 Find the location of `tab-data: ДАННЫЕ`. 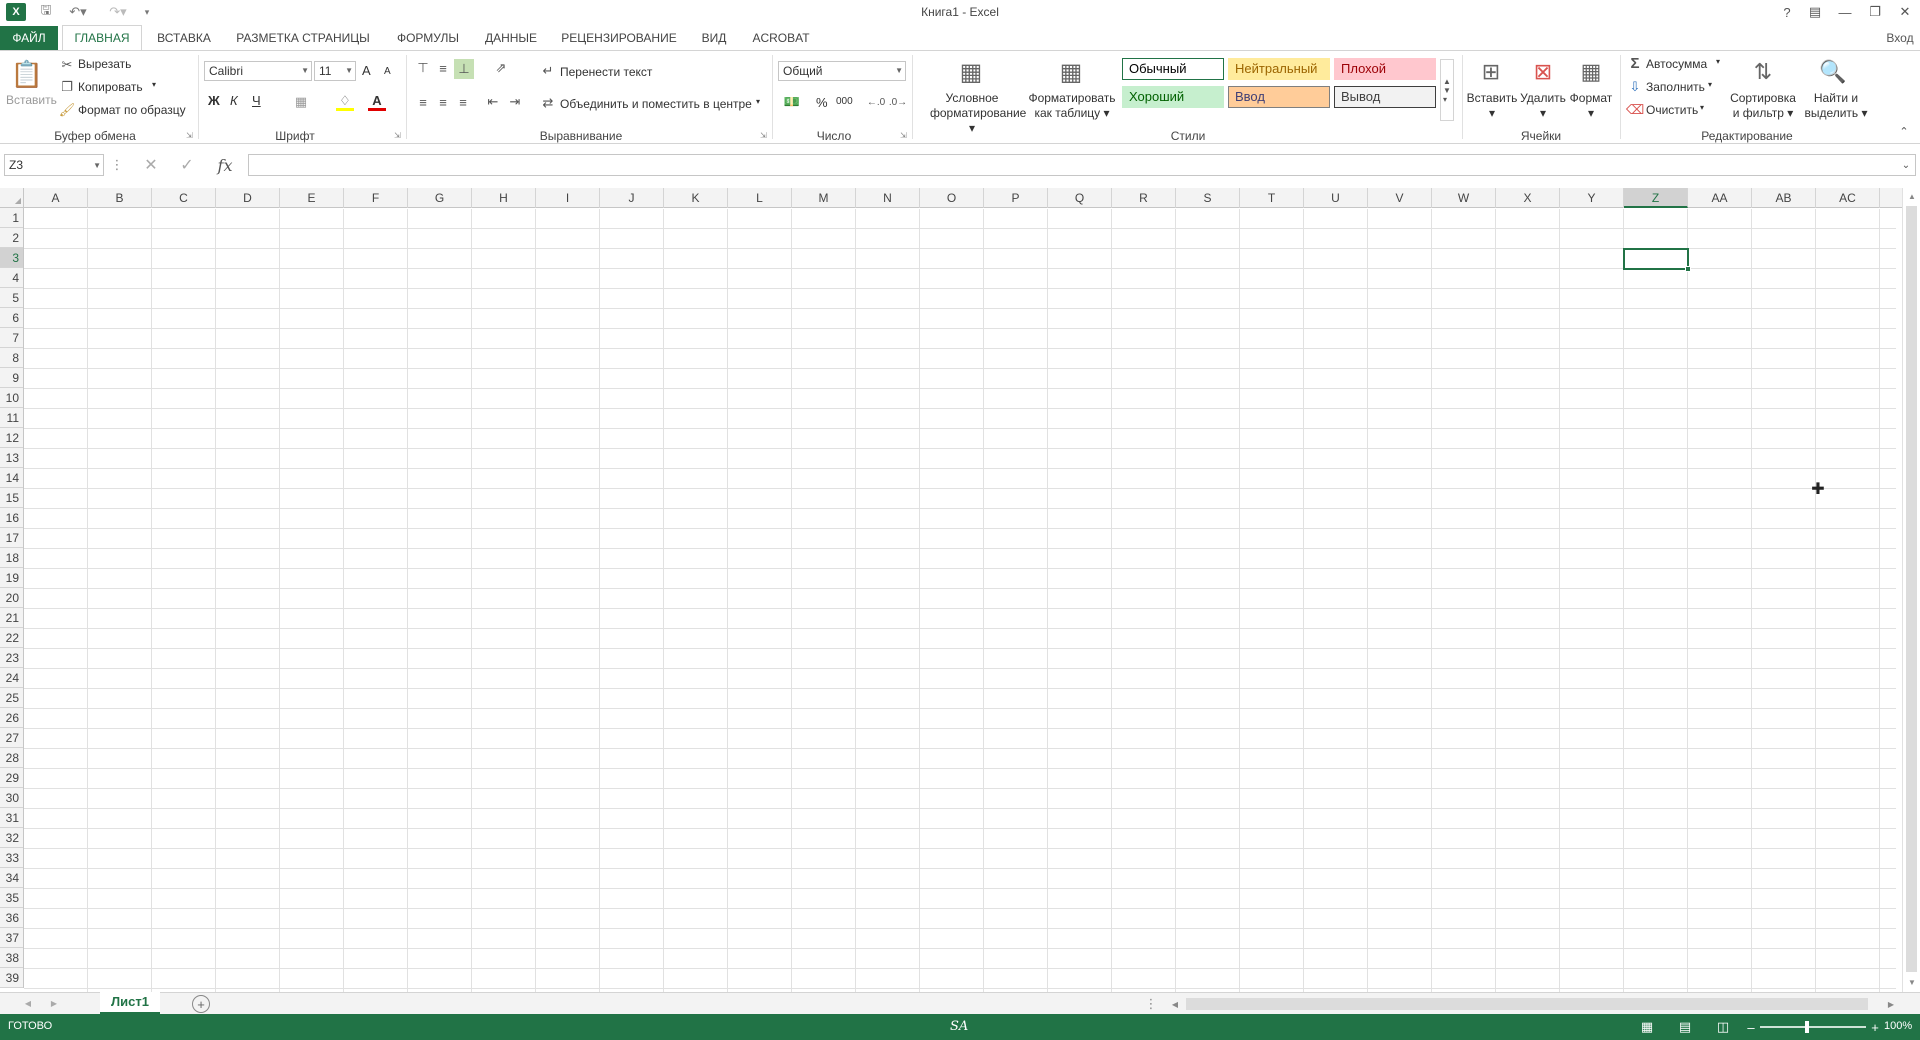

tab-data: ДАННЫЕ is located at coordinates (511, 38).